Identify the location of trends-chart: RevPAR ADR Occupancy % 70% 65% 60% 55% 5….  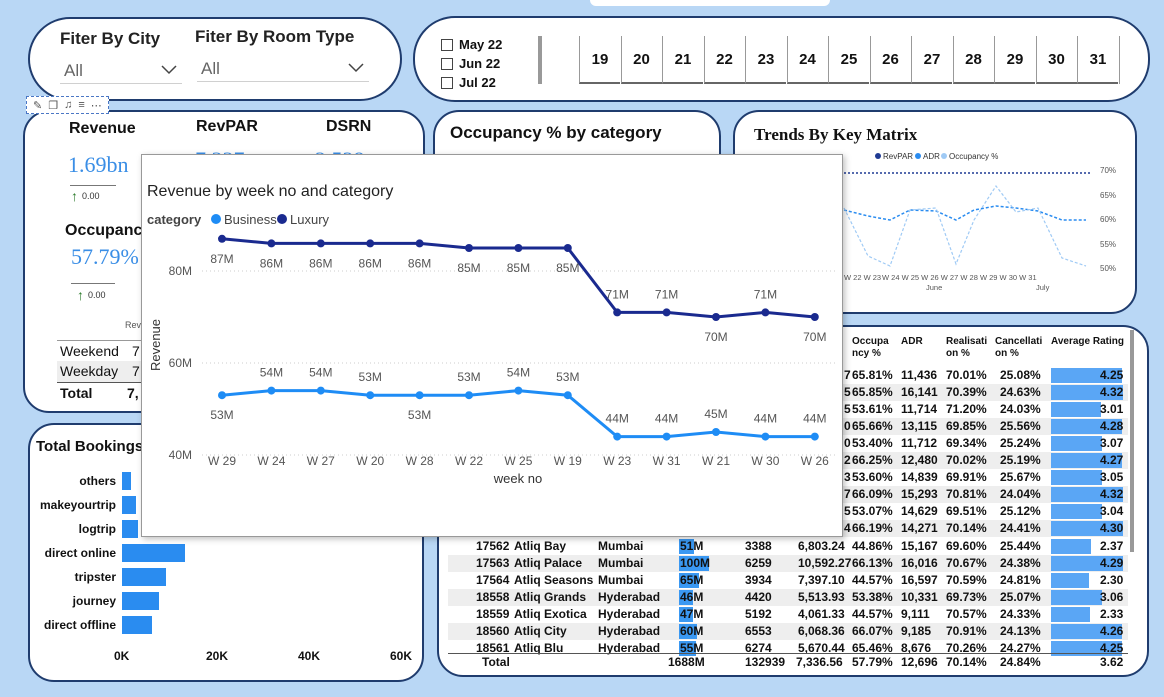
(979, 222).